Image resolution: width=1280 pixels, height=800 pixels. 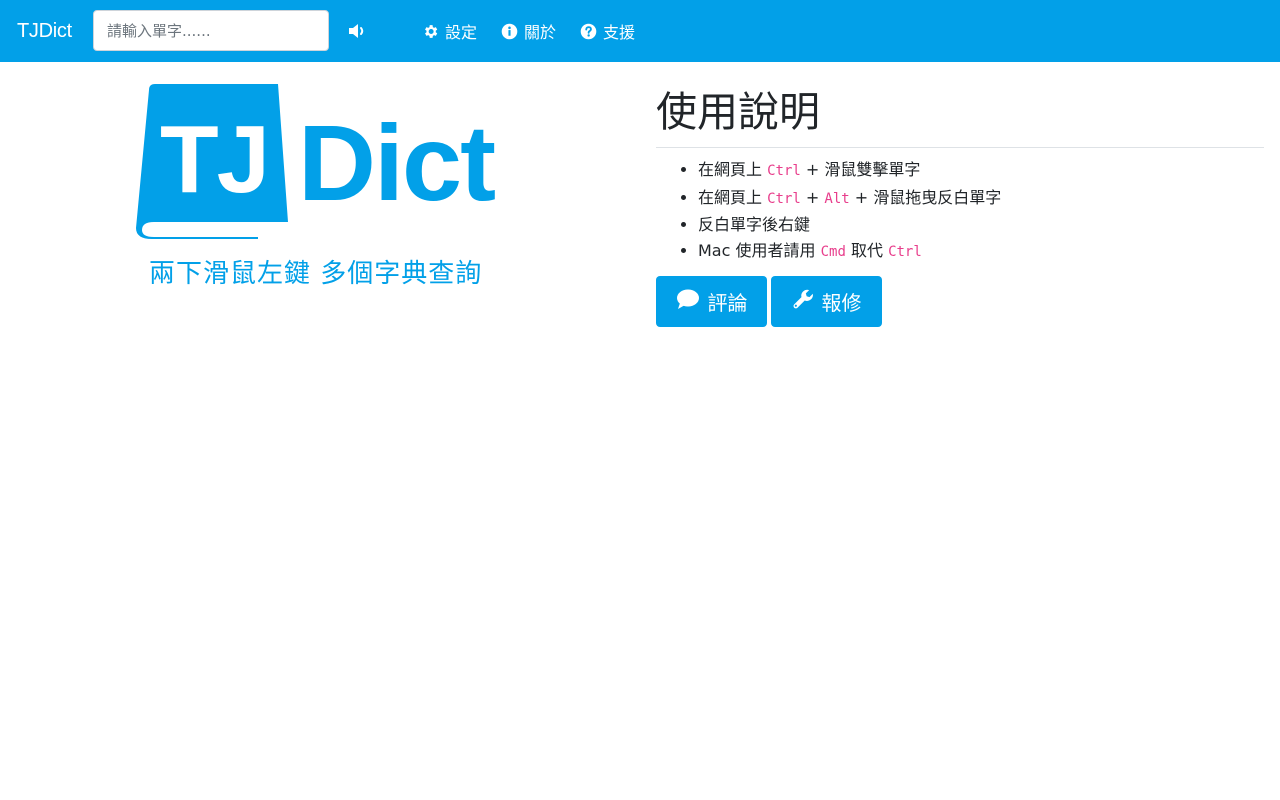 What do you see at coordinates (841, 303) in the screenshot?
I see `report-button-label: 報修` at bounding box center [841, 303].